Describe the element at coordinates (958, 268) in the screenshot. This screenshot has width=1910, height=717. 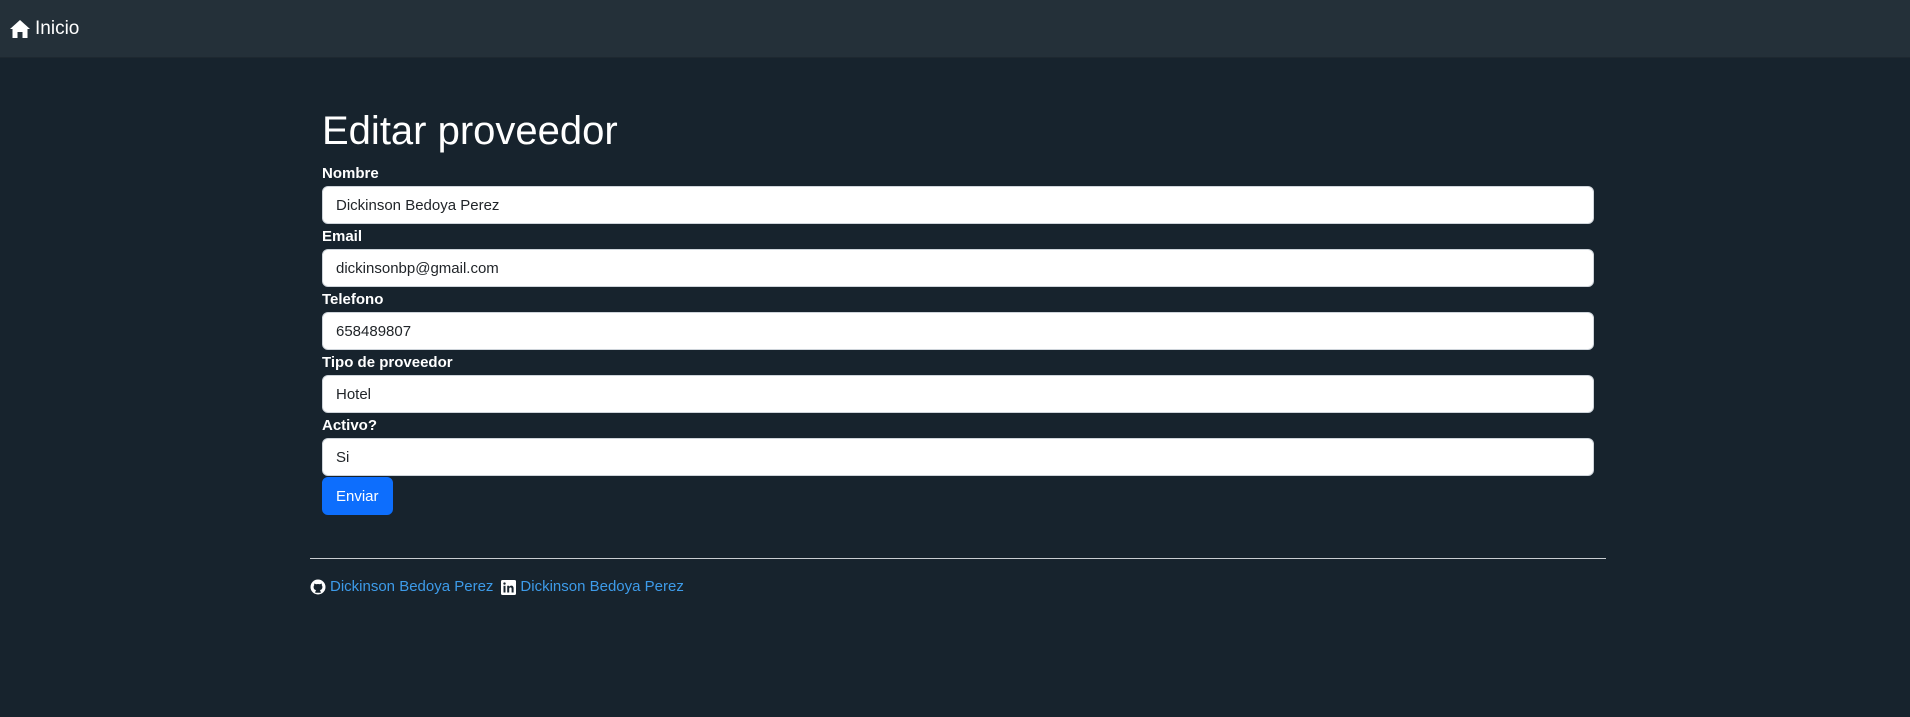
I see `email-input` at that location.